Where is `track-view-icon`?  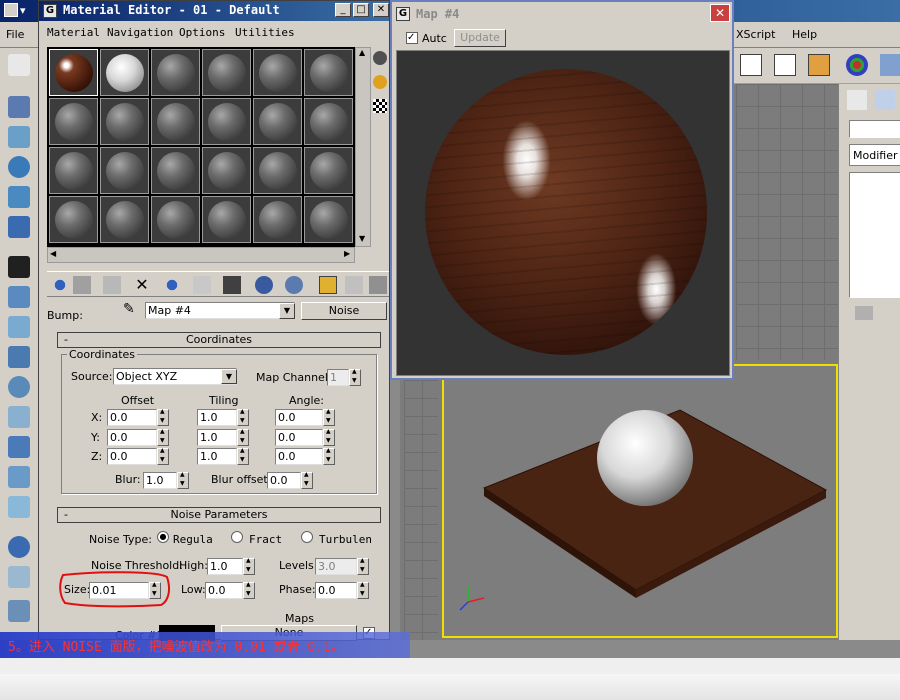
track-view-icon is located at coordinates (785, 65).